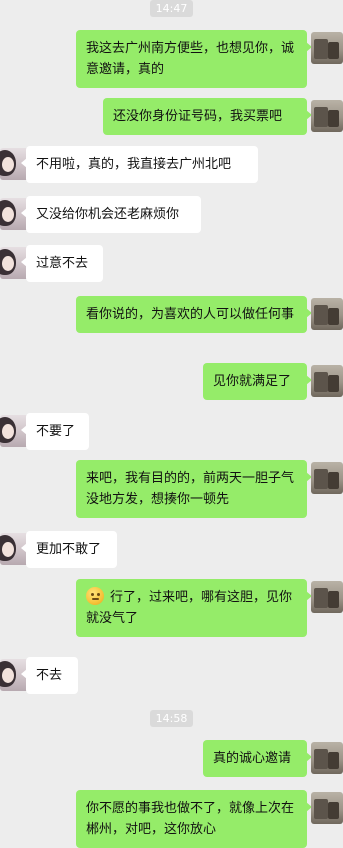 The image size is (343, 848). I want to click on message-bubble: 见你就满足了, so click(257, 381).